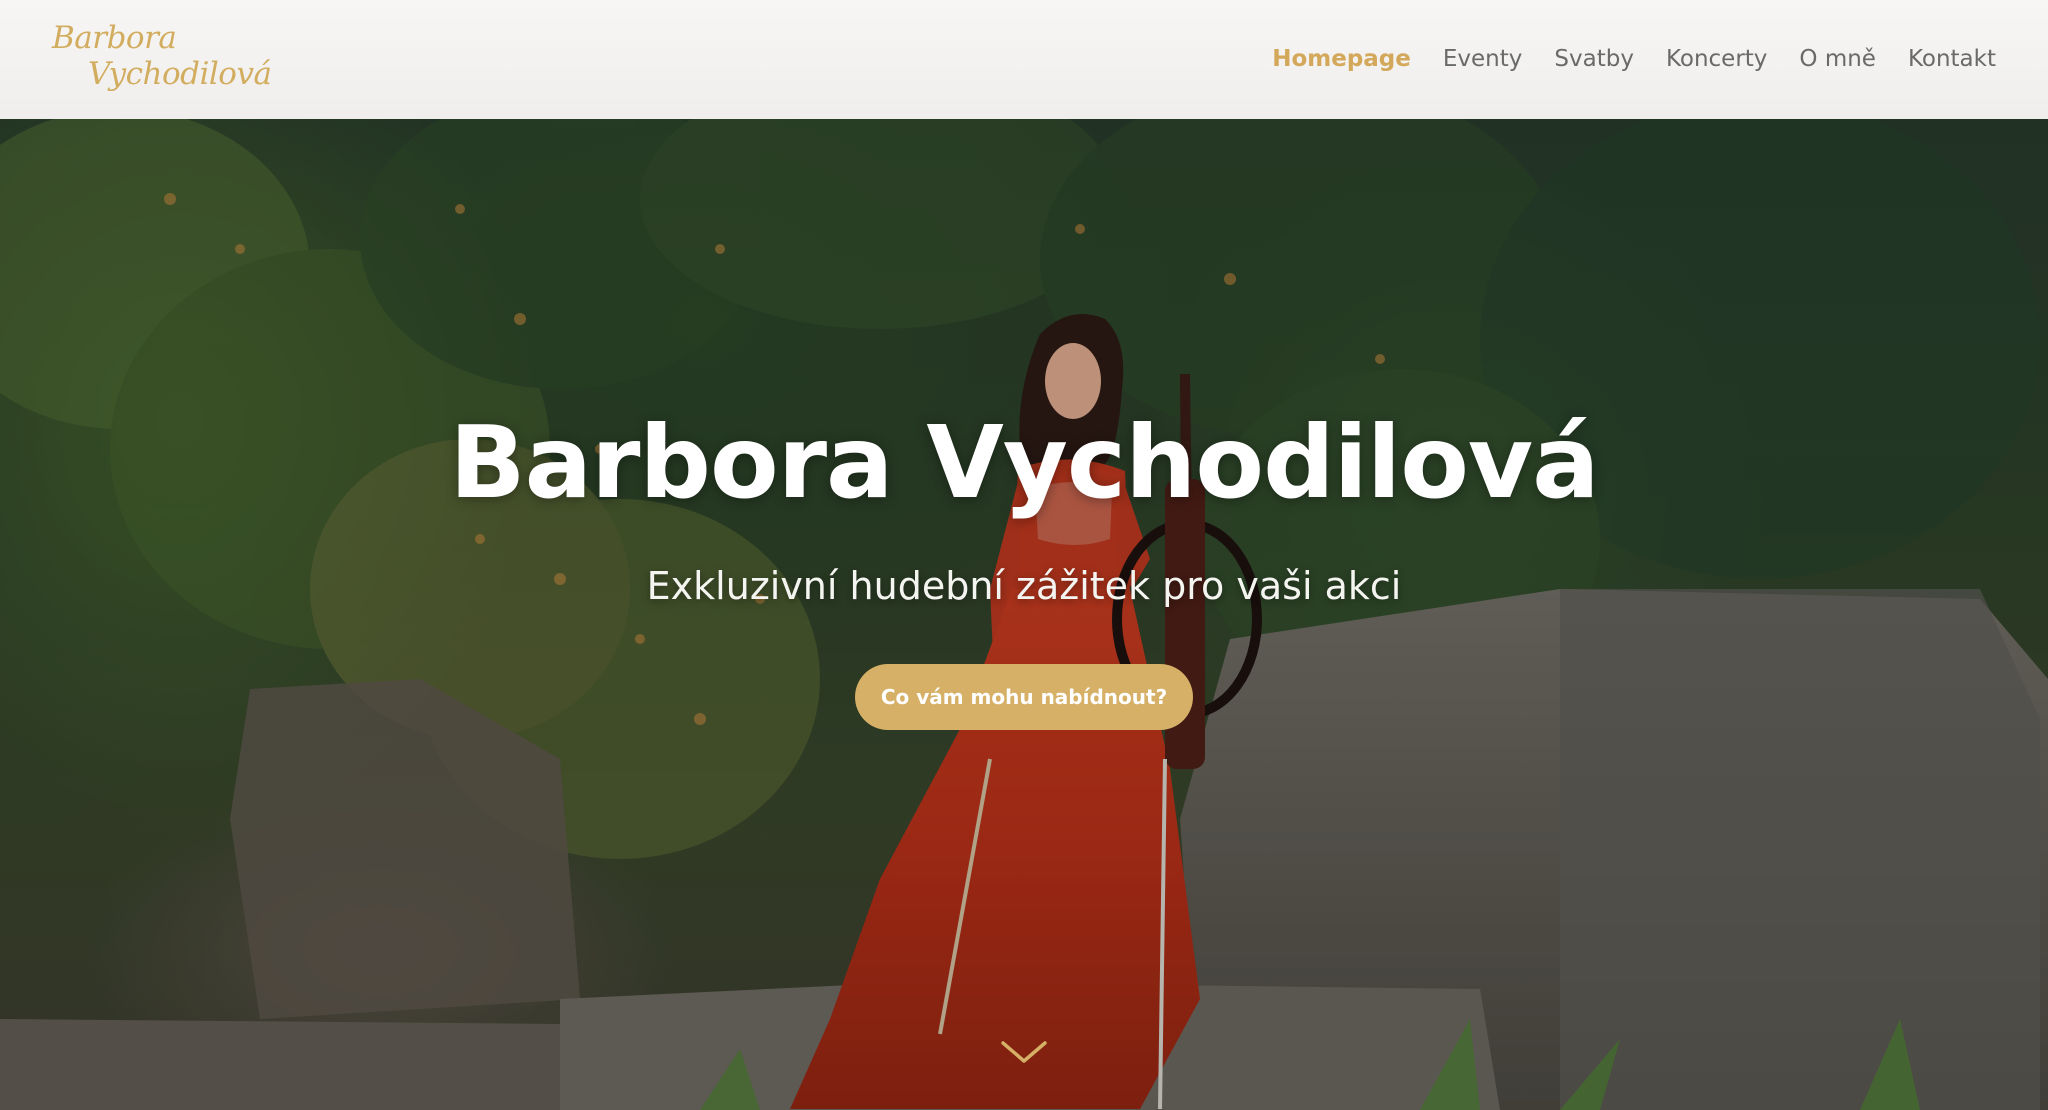 The image size is (2048, 1110). What do you see at coordinates (1341, 59) in the screenshot?
I see `nav-homepage: Homepage` at bounding box center [1341, 59].